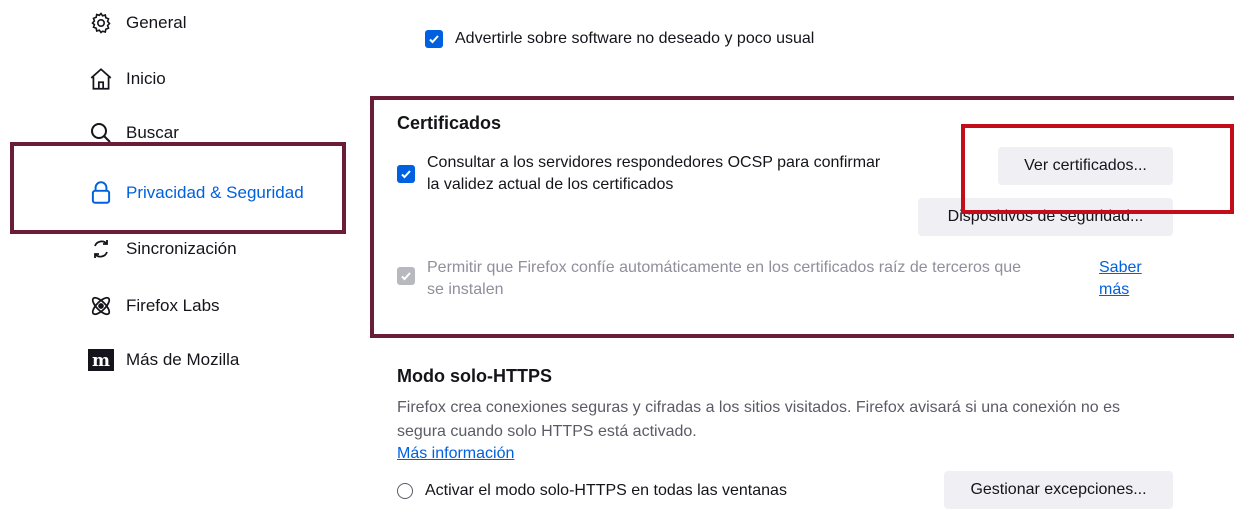 This screenshot has width=1234, height=524. Describe the element at coordinates (178, 188) in the screenshot. I see `selected-item-highlight` at that location.